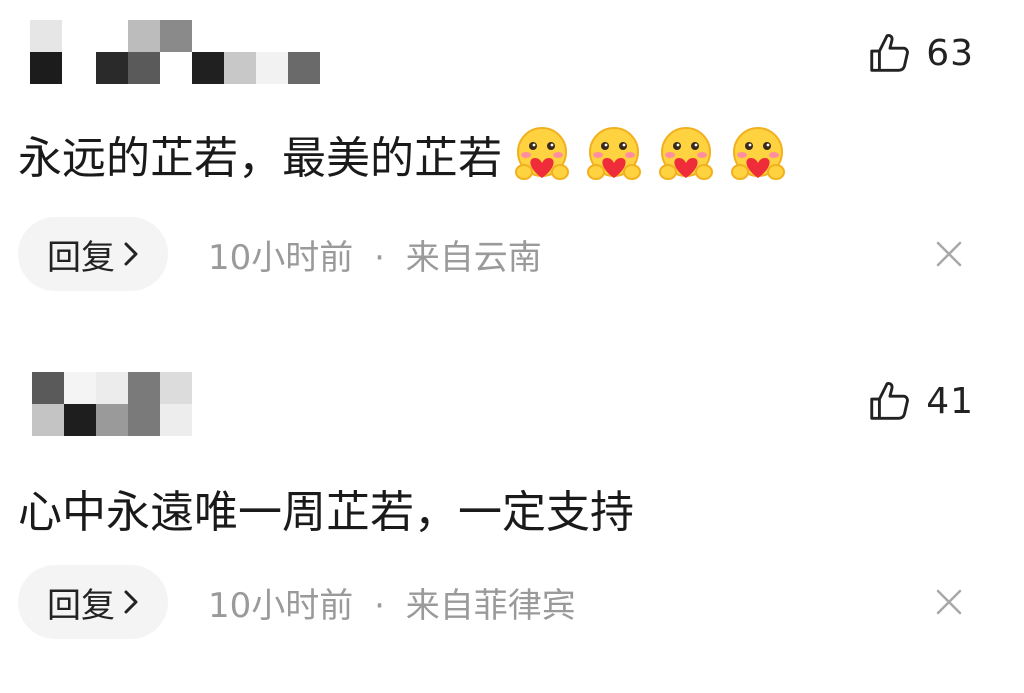 This screenshot has width=1024, height=693. What do you see at coordinates (392, 602) in the screenshot?
I see `comment-meta-text: 10小时前 · 来自菲律宾` at bounding box center [392, 602].